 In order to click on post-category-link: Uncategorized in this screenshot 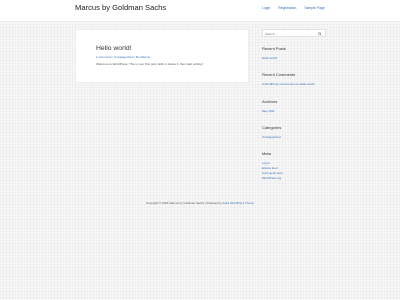, I will do `click(123, 57)`.